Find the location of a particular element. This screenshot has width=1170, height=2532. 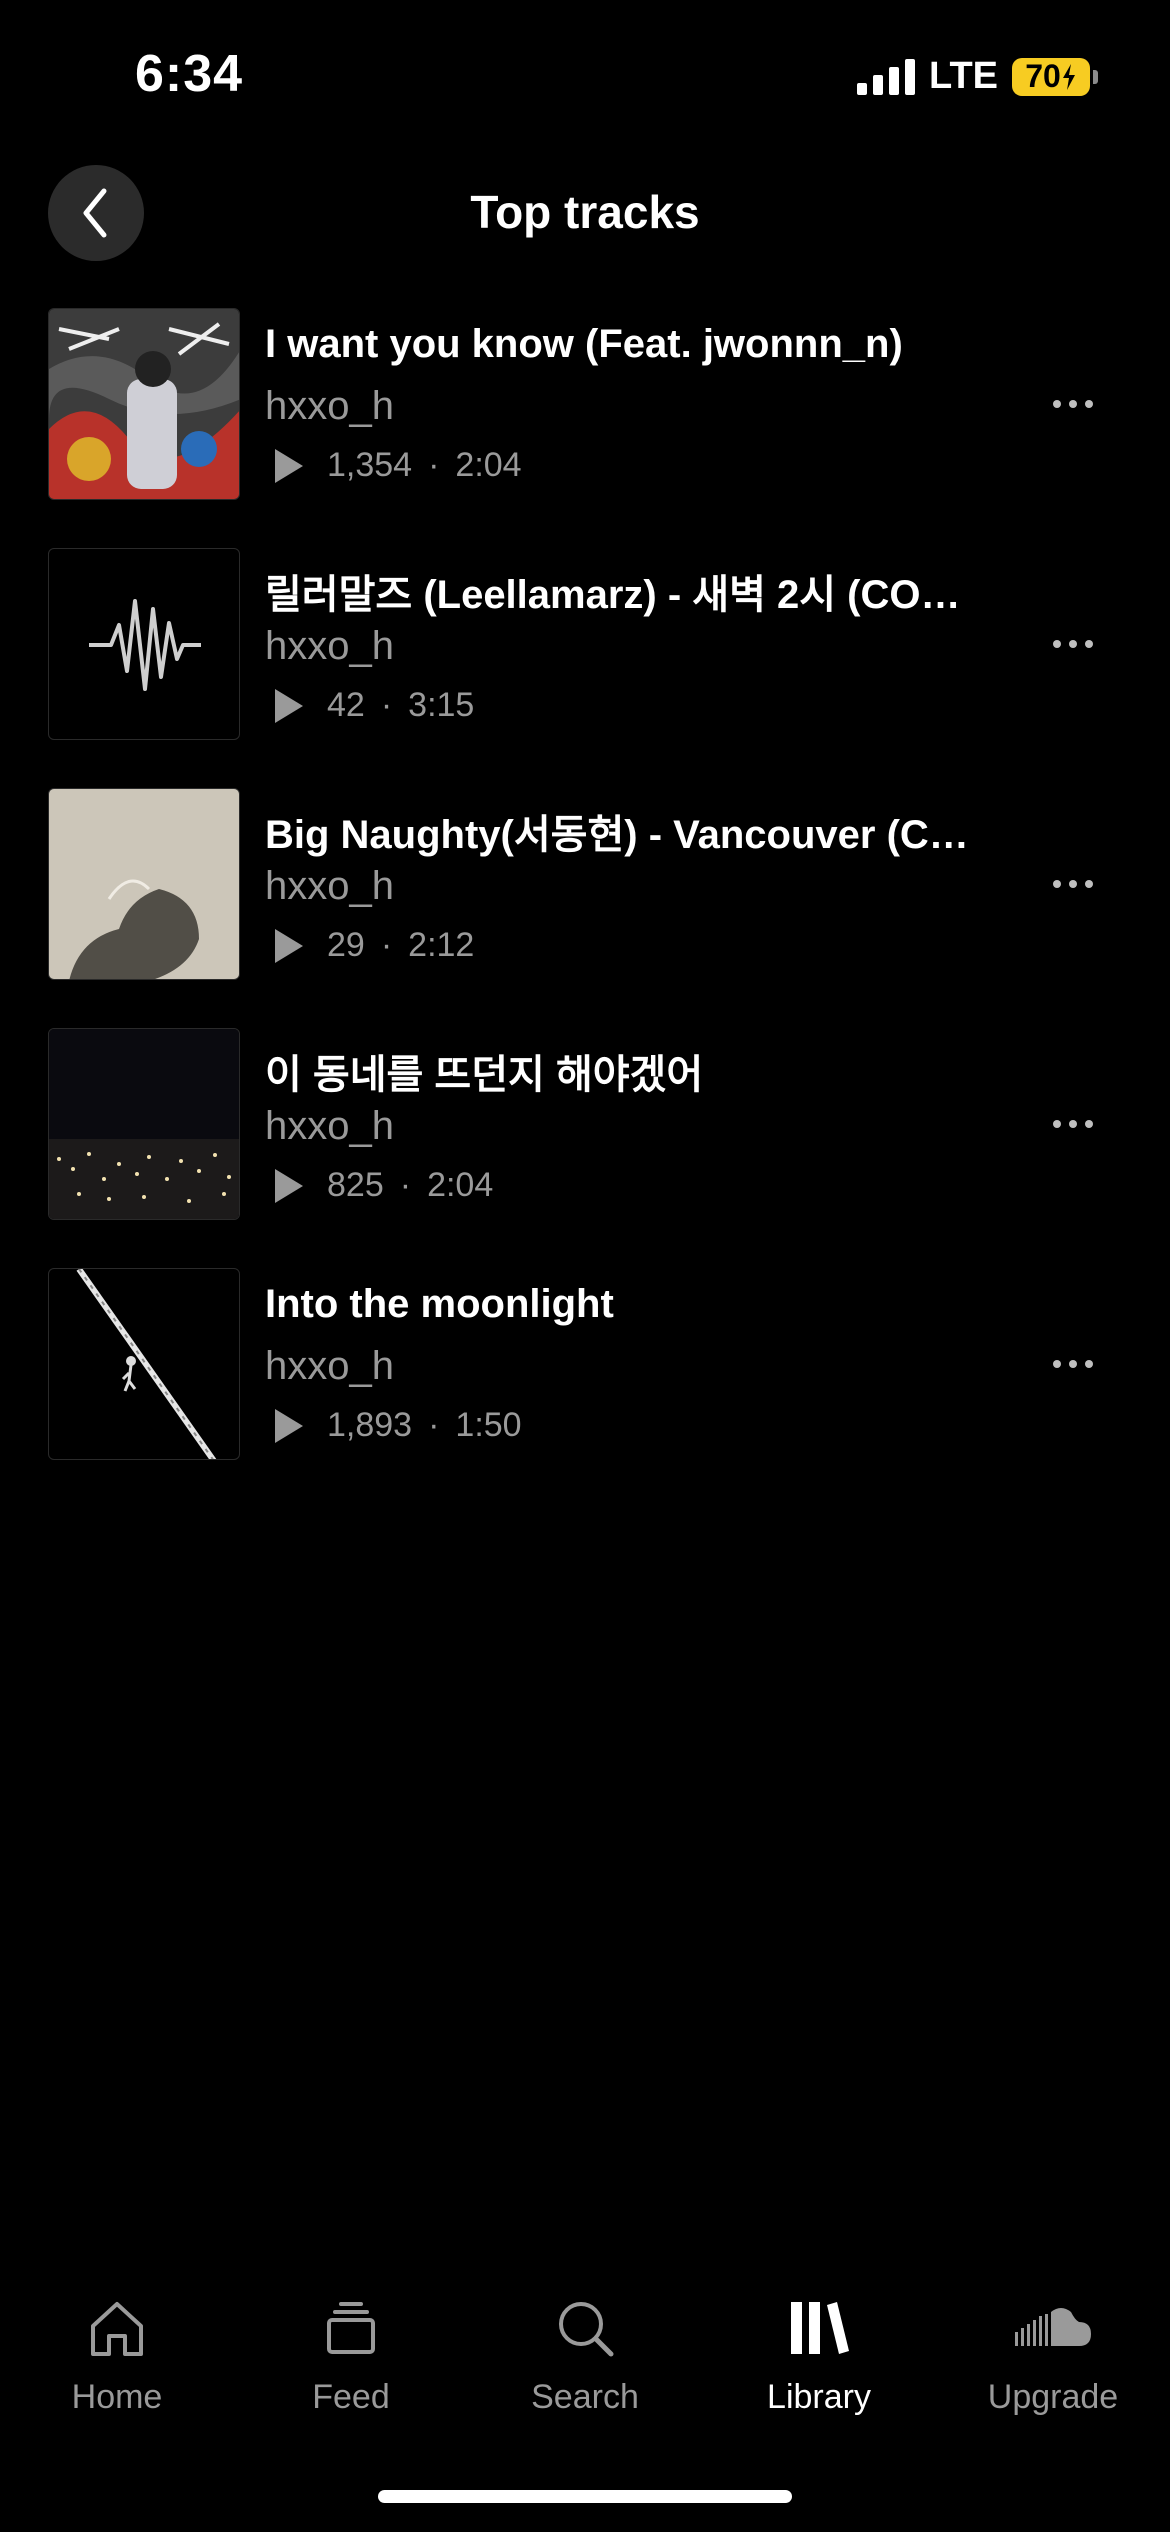

track-meta: 1,354 · 2:04 is located at coordinates (398, 465).